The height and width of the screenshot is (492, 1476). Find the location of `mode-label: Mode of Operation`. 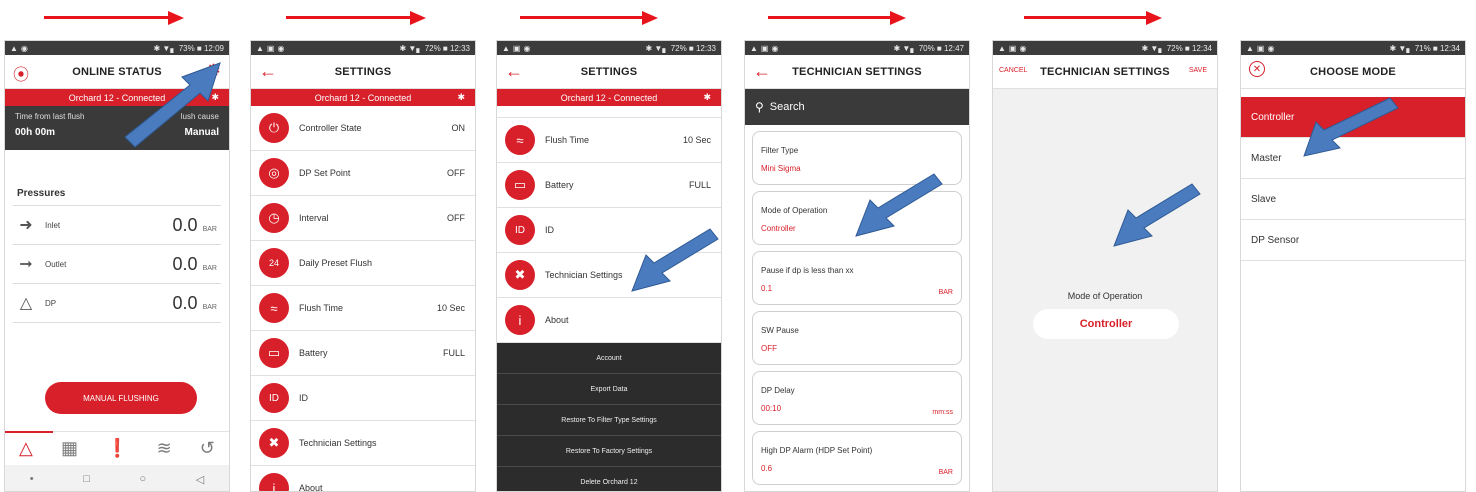

mode-label: Mode of Operation is located at coordinates (1105, 296).